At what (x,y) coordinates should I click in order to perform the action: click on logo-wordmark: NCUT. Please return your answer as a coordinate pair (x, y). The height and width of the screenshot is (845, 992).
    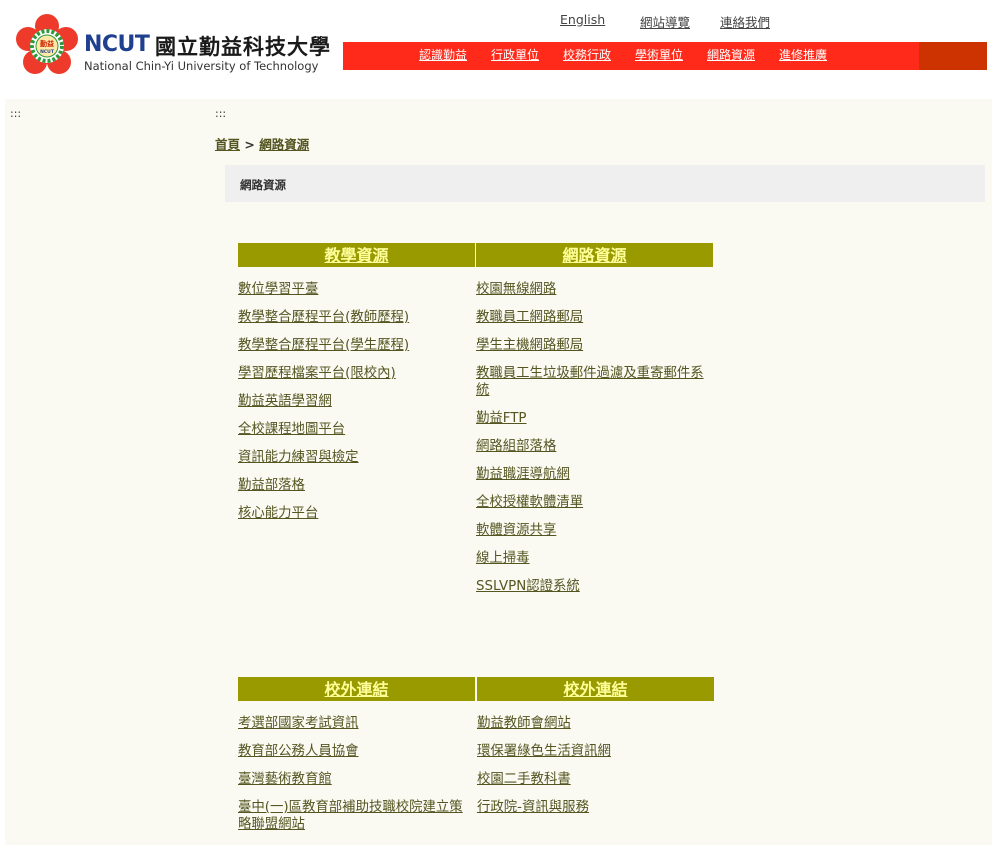
    Looking at the image, I should click on (117, 44).